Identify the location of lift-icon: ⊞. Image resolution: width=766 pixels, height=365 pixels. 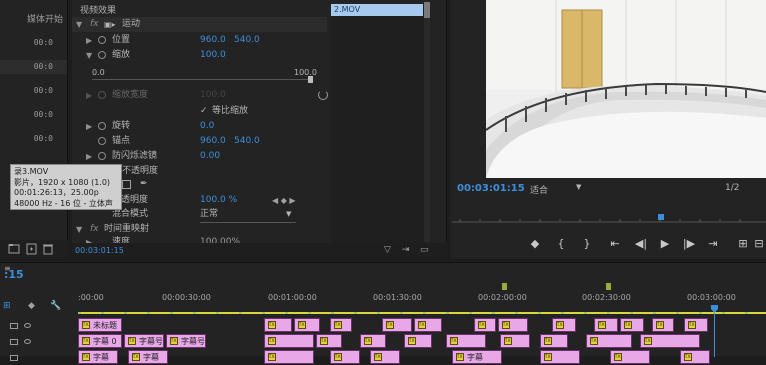
(743, 243).